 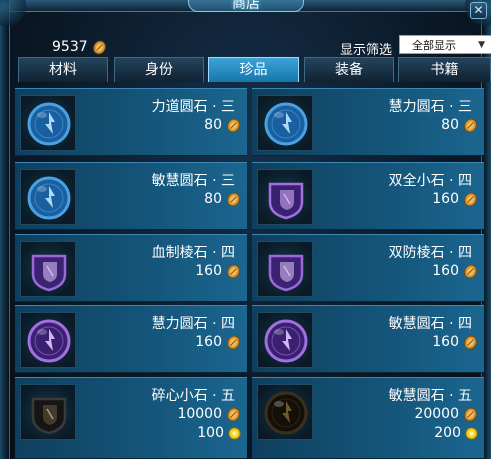 I want to click on filter-label: 显示筛选, so click(x=366, y=50).